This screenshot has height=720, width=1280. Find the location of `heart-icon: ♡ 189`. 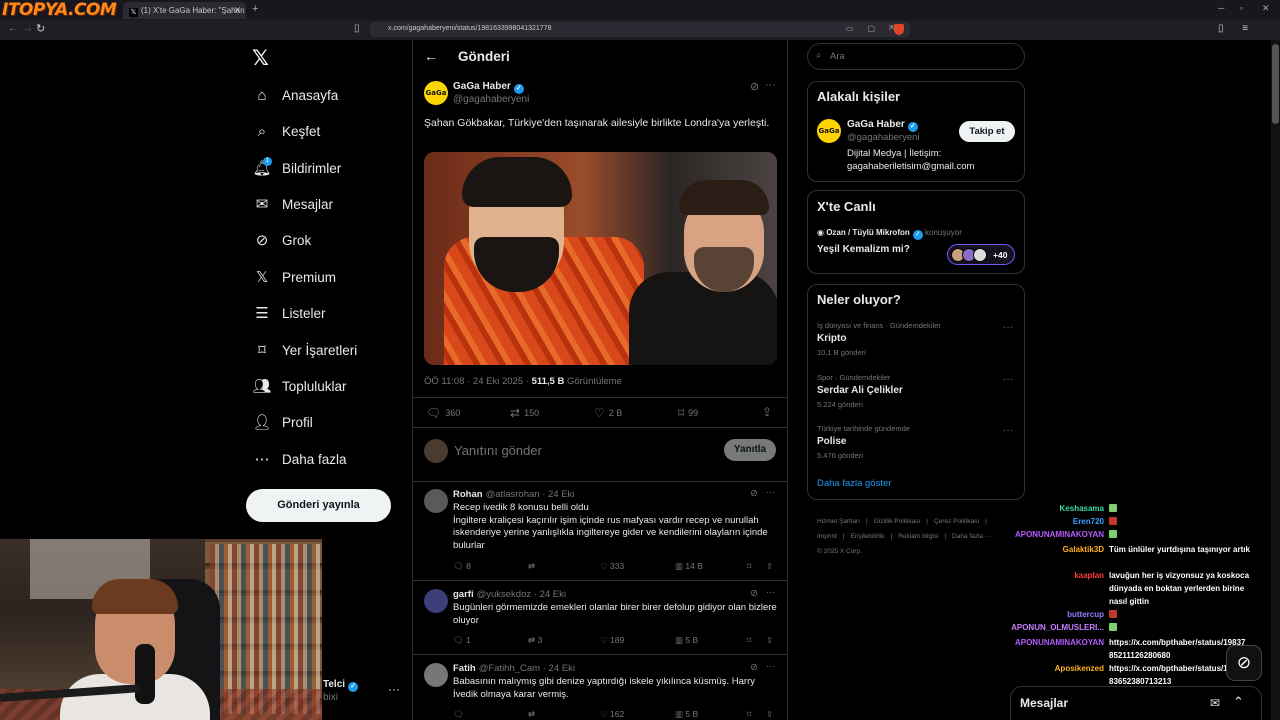

heart-icon: ♡ 189 is located at coordinates (612, 640).